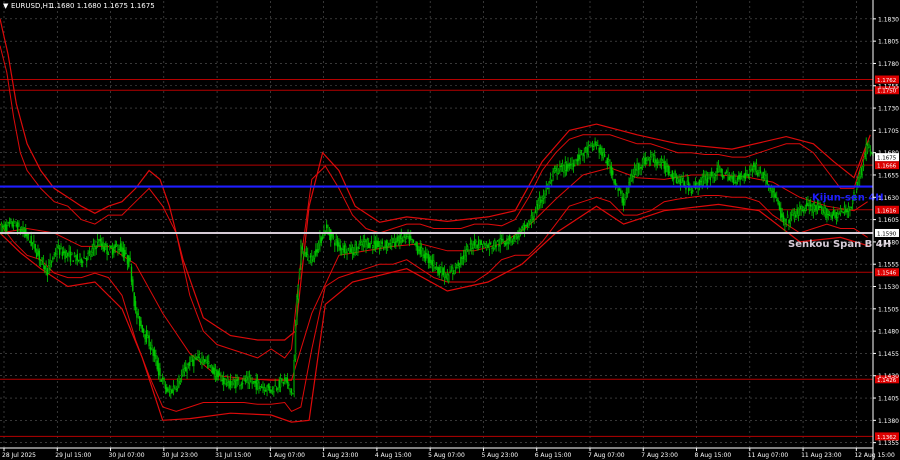 This screenshot has height=460, width=900. Describe the element at coordinates (888, 421) in the screenshot. I see `y-tick-label: 1.1380` at that location.